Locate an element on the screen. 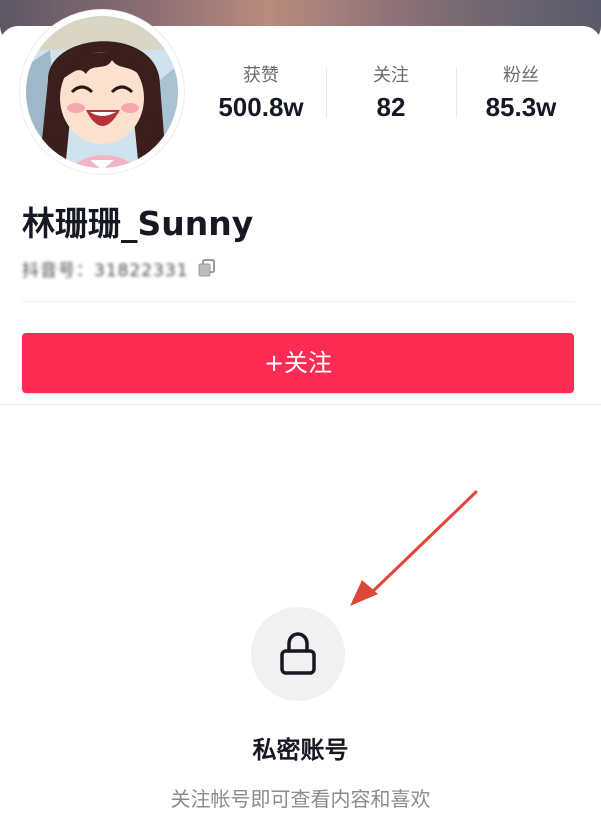 Image resolution: width=601 pixels, height=822 pixels. douyin-id-row: 抖音号：31822331 is located at coordinates (119, 268).